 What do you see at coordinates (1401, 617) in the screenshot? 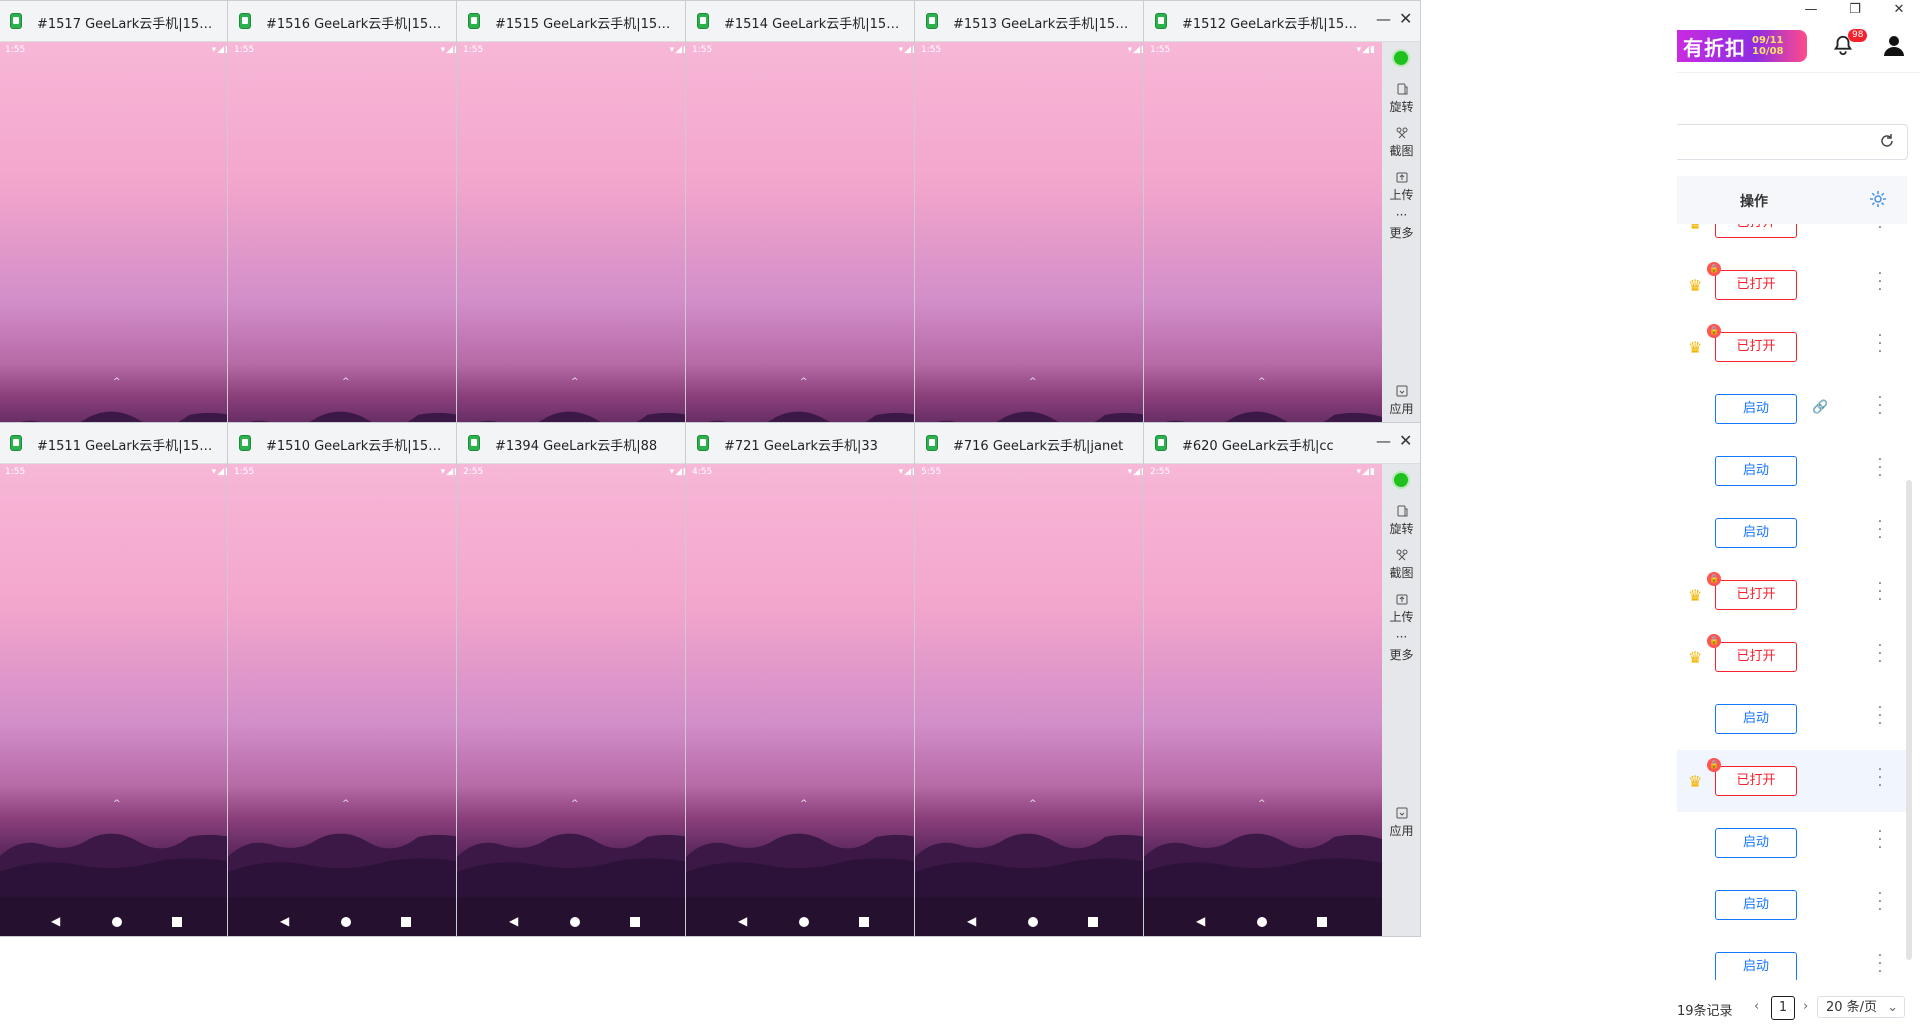
I see `upload-label: 上传` at bounding box center [1401, 617].